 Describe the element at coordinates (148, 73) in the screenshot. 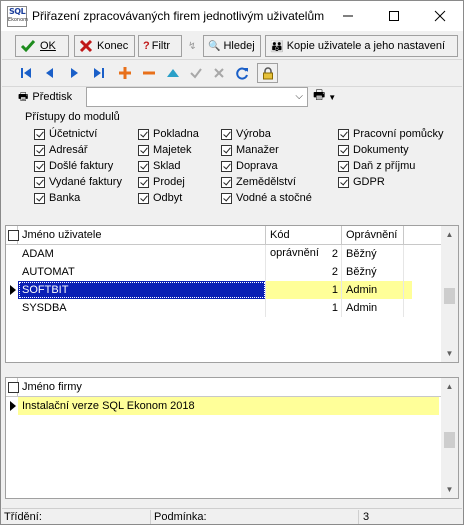

I see `delete-record-button` at that location.